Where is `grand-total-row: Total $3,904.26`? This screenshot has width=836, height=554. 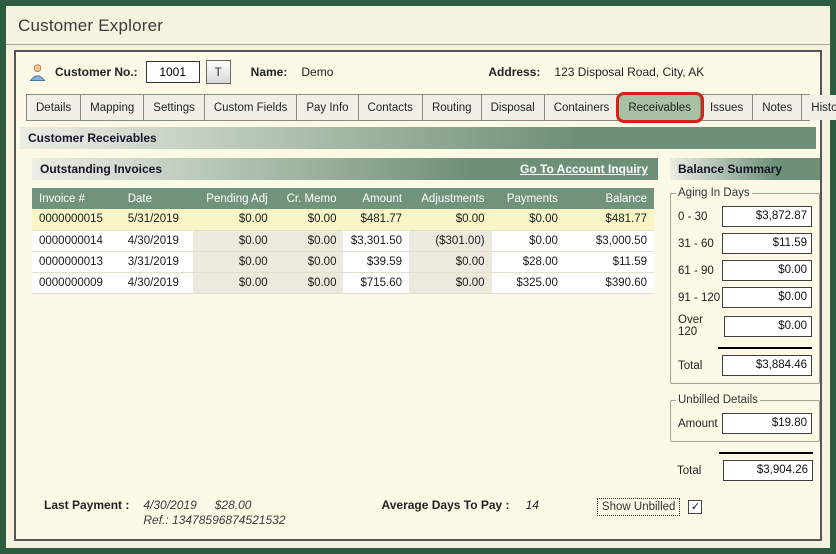
grand-total-row: Total $3,904.26 is located at coordinates (745, 470).